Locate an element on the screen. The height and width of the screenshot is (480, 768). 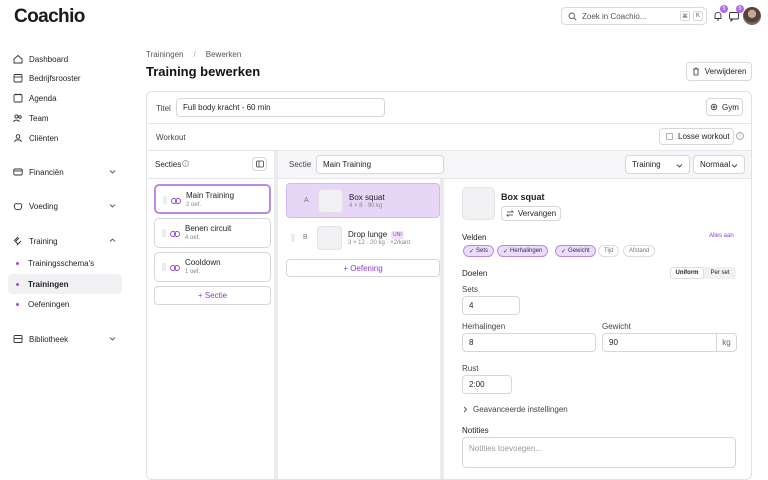
field-chip-sets: ✓ Sets is located at coordinates (479, 251).